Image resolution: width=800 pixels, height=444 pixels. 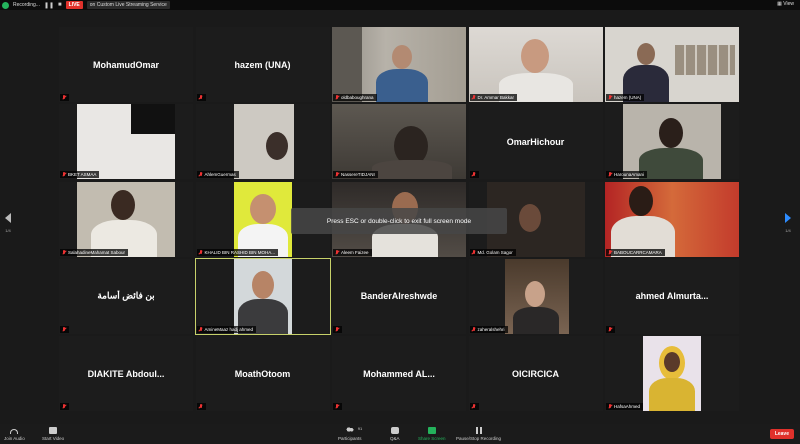 I want to click on participant-video-tile: AhlemGuermas, so click(x=262, y=142).